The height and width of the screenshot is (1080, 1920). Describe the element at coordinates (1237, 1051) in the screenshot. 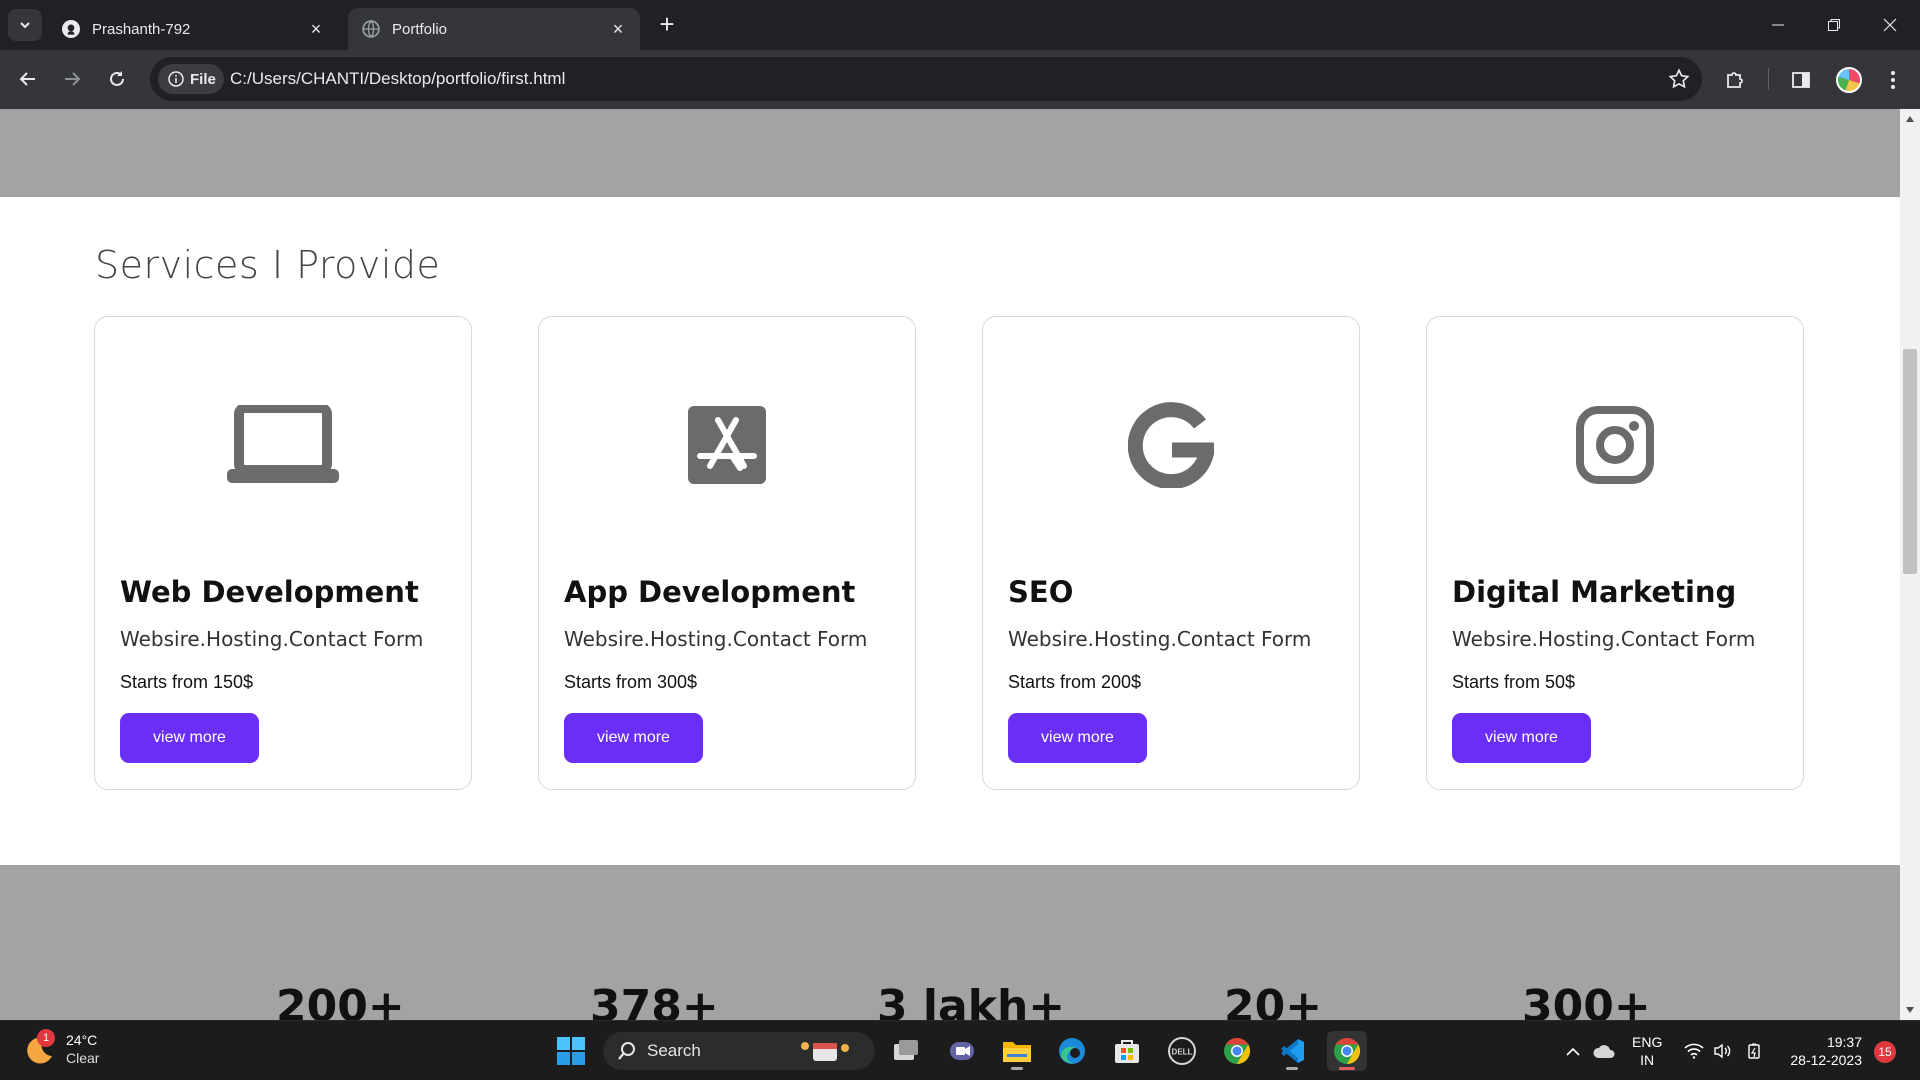

I see `chrome-app` at that location.